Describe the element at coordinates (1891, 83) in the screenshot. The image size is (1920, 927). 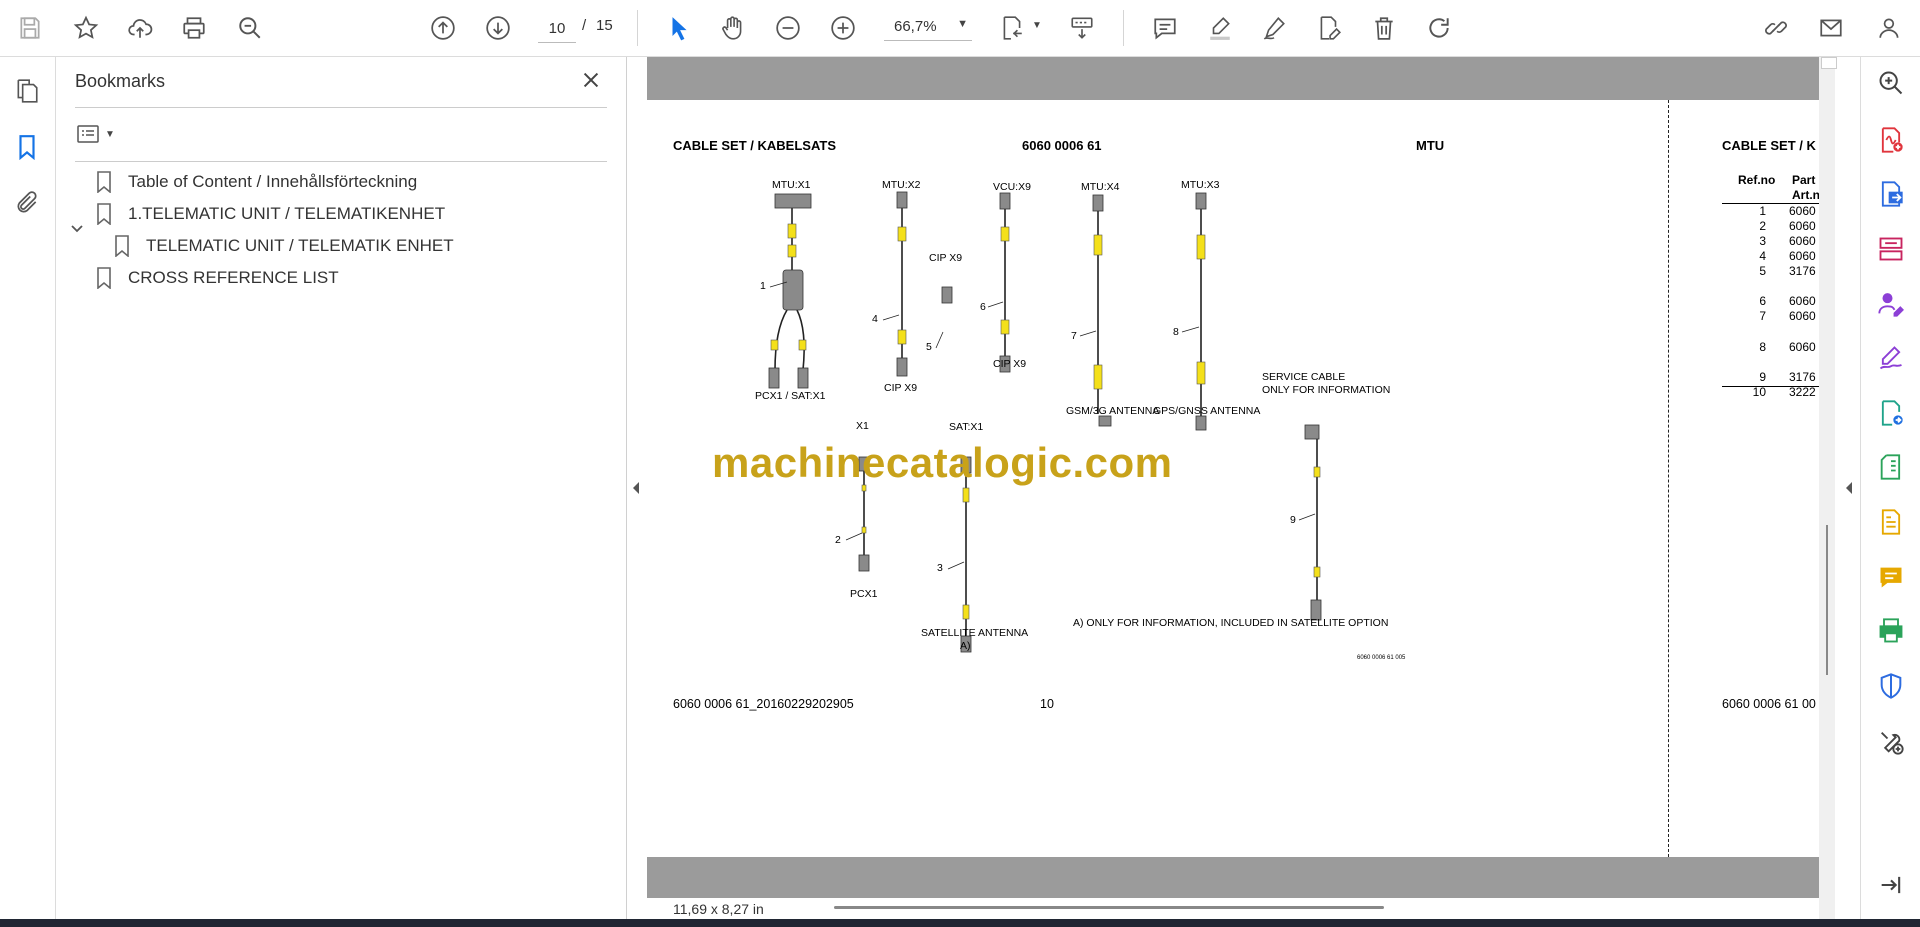
I see `zoom-search-icon` at that location.